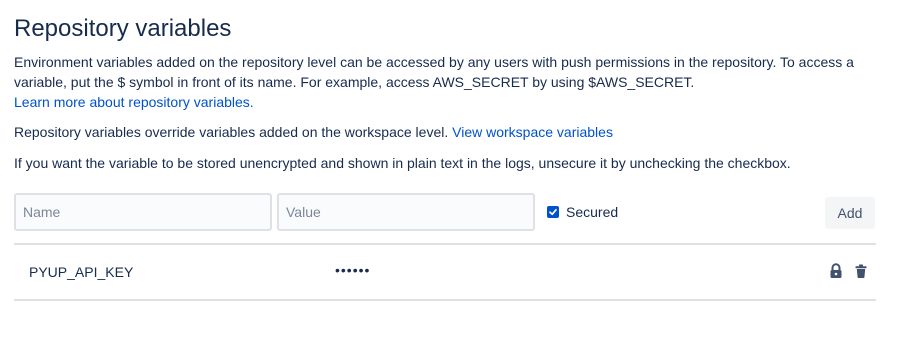 This screenshot has width=900, height=339. What do you see at coordinates (592, 212) in the screenshot?
I see `secured-label: Secured` at bounding box center [592, 212].